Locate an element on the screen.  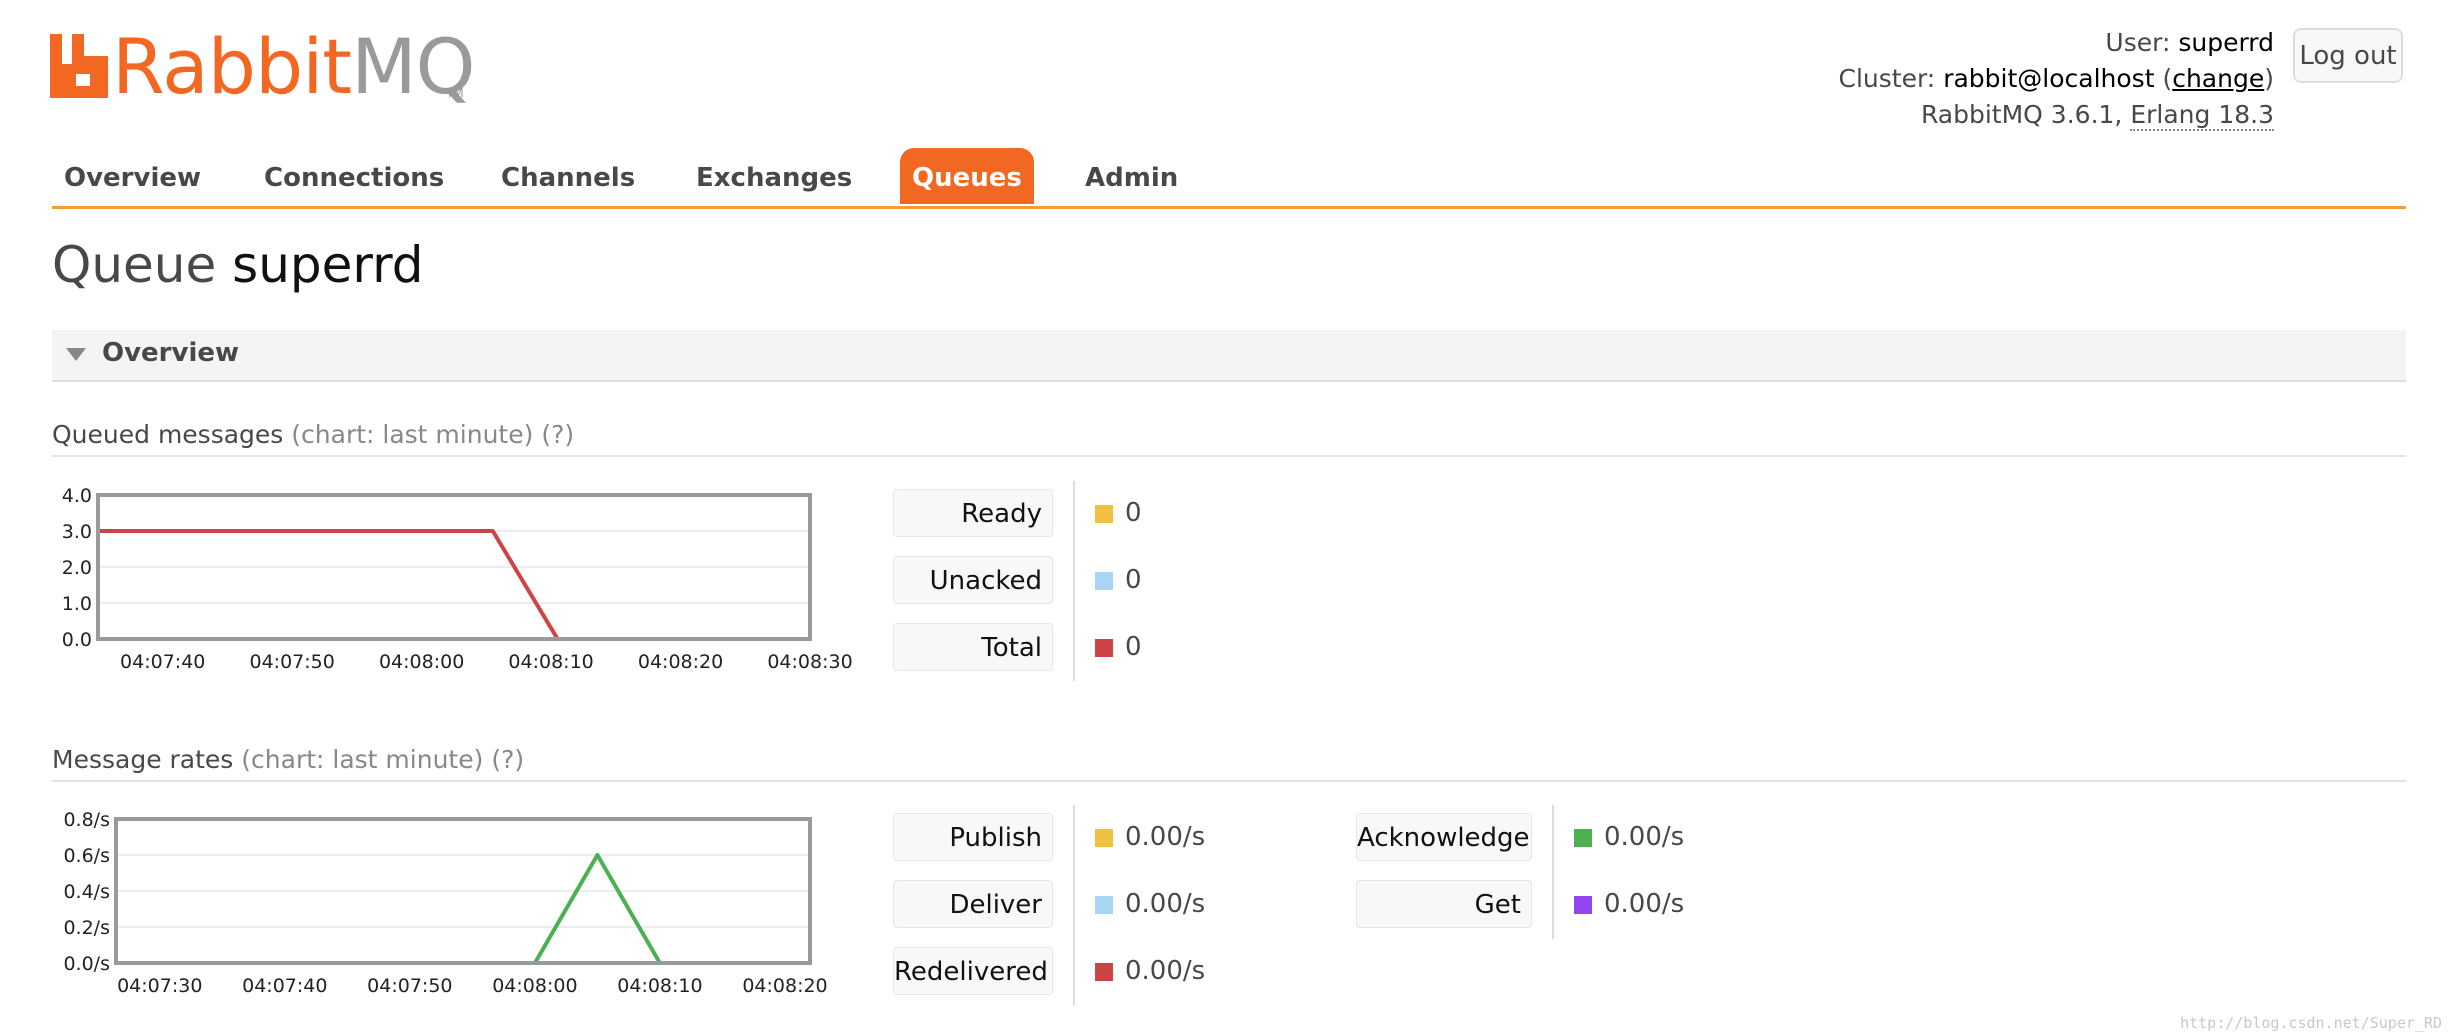
stat-unacked: 0 is located at coordinates (1118, 580).